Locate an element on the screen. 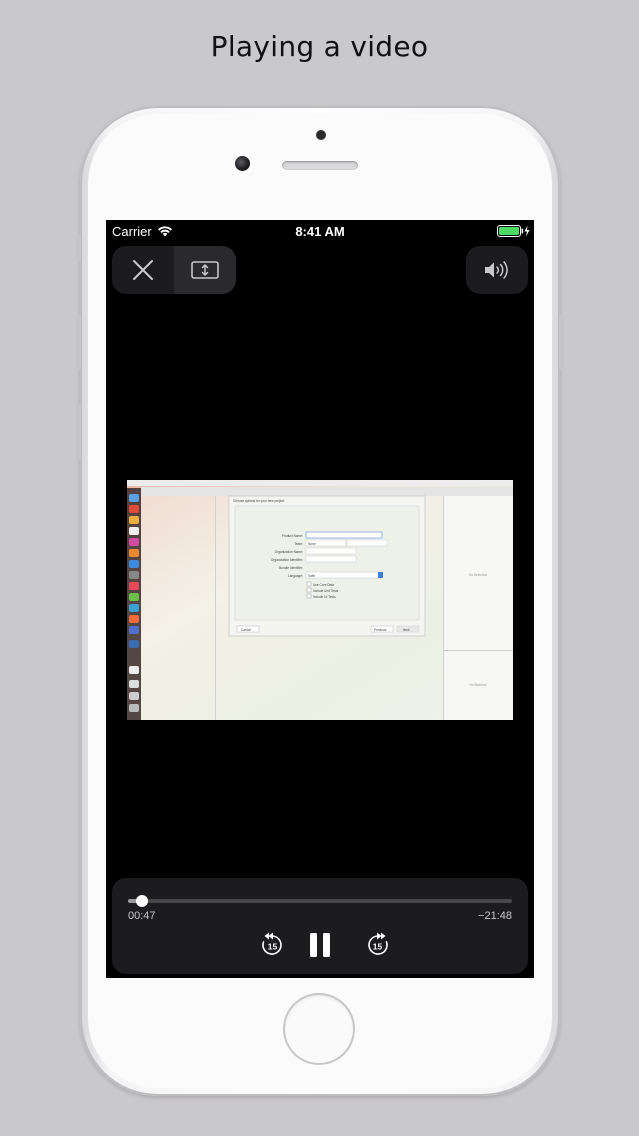 The height and width of the screenshot is (1136, 639). skip-forward-button: 15 is located at coordinates (378, 944).